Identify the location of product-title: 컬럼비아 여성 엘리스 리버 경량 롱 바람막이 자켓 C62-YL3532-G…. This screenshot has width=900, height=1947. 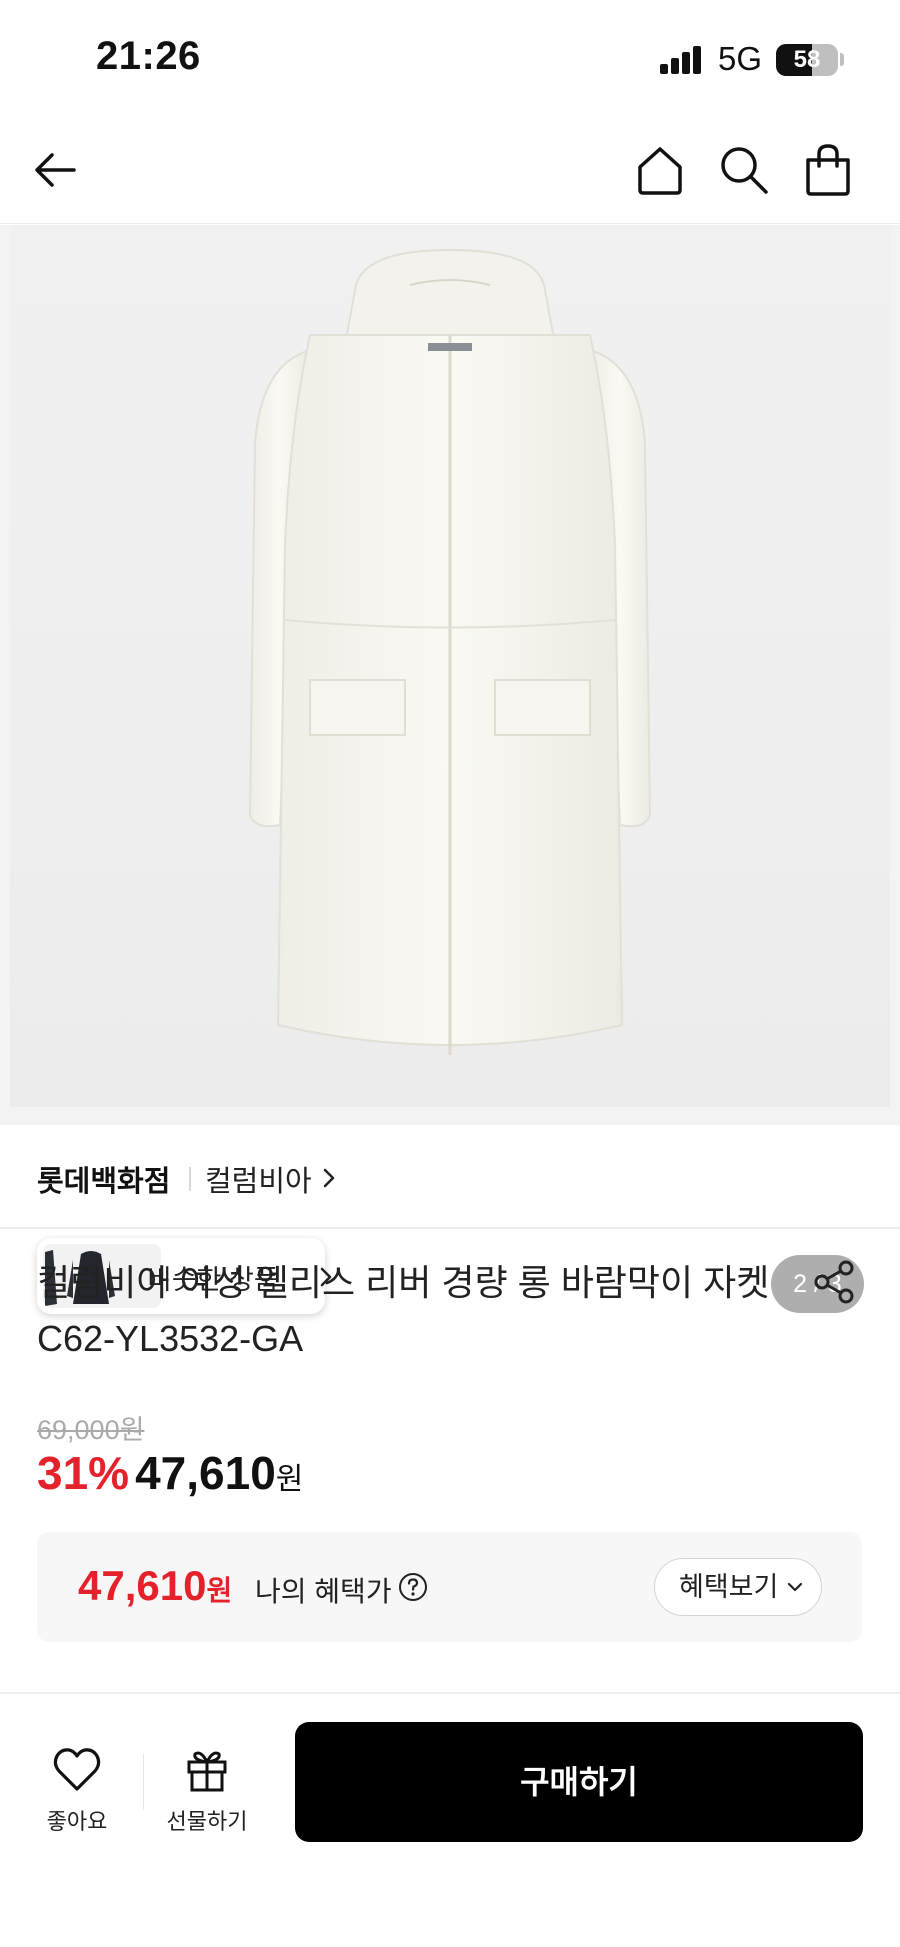
(417, 1311).